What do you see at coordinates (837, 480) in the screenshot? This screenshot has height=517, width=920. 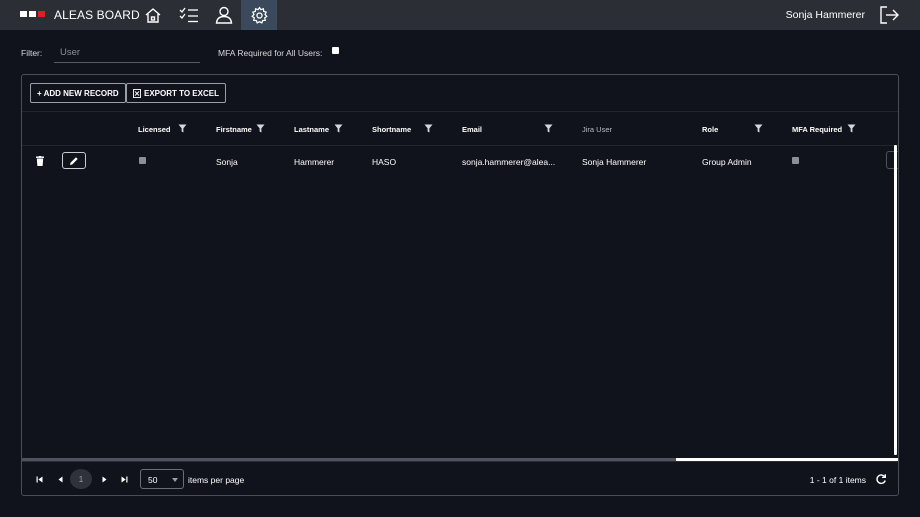 I see `pager-range-info: 1 - 1 of 1 items` at bounding box center [837, 480].